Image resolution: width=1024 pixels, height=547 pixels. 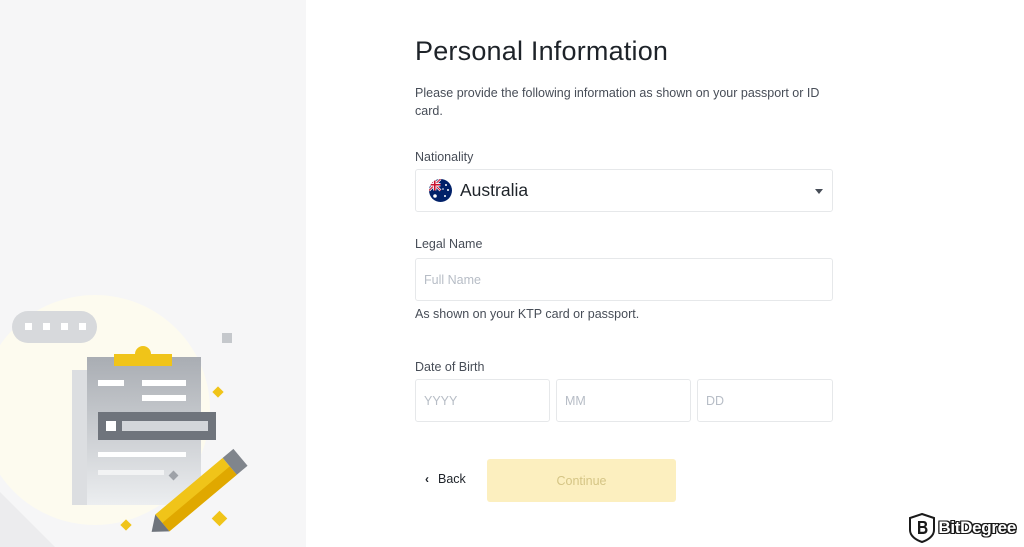 What do you see at coordinates (440, 190) in the screenshot?
I see `australia-flag-icon` at bounding box center [440, 190].